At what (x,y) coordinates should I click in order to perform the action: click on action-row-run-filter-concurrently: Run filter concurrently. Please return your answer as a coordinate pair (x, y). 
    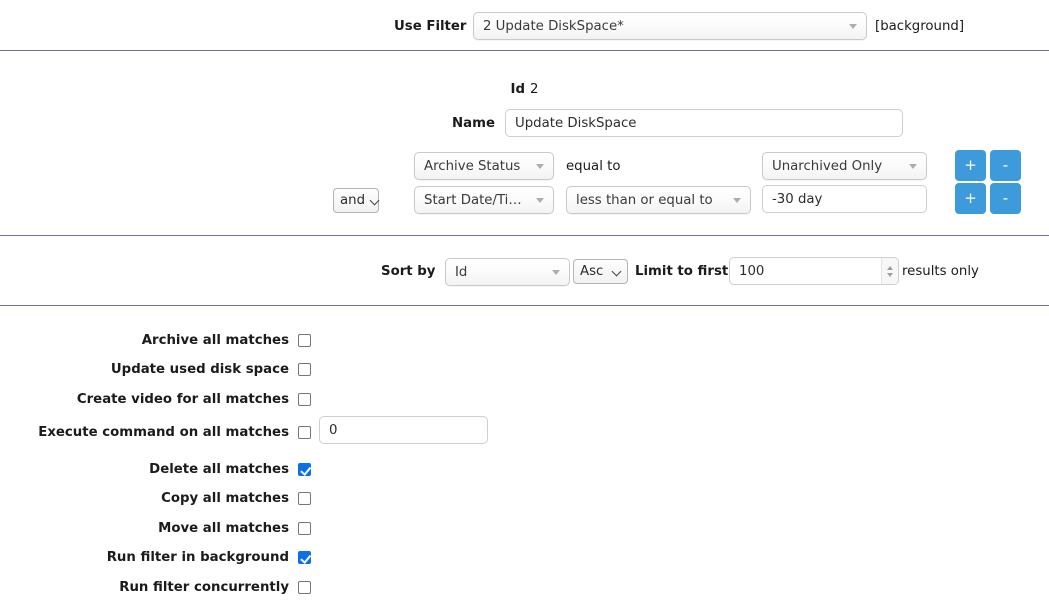
    Looking at the image, I should click on (155, 587).